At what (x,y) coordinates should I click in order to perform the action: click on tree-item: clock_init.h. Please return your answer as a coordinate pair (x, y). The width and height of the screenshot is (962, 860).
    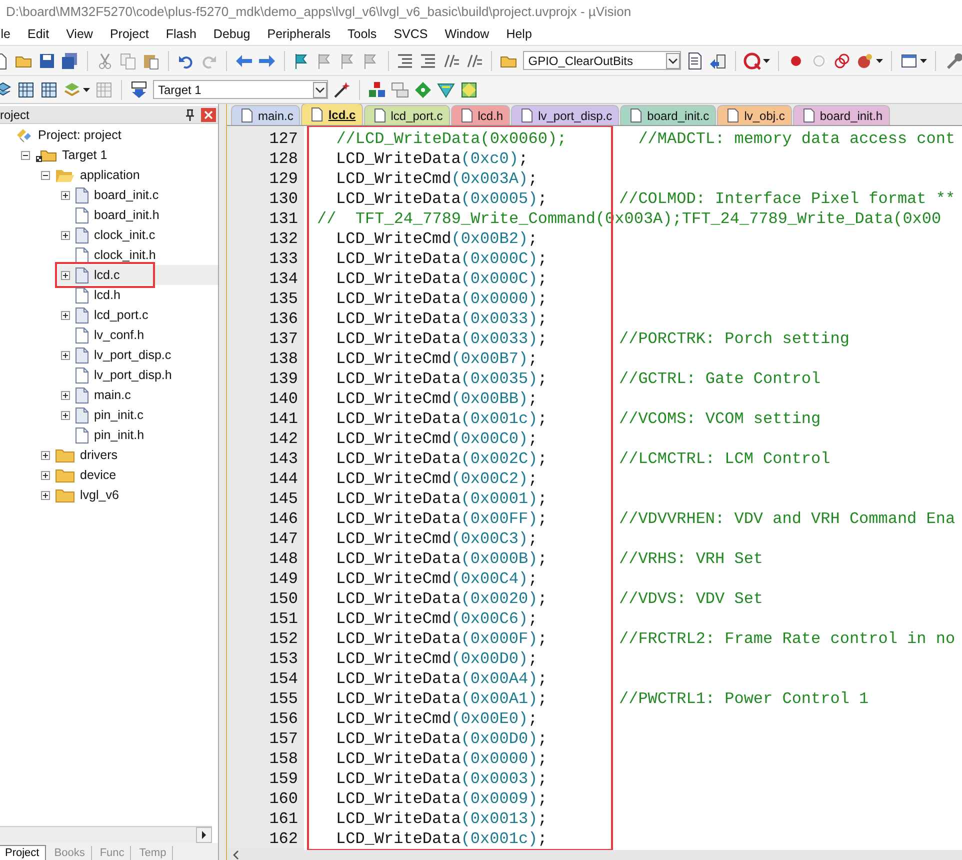
    Looking at the image, I should click on (138, 255).